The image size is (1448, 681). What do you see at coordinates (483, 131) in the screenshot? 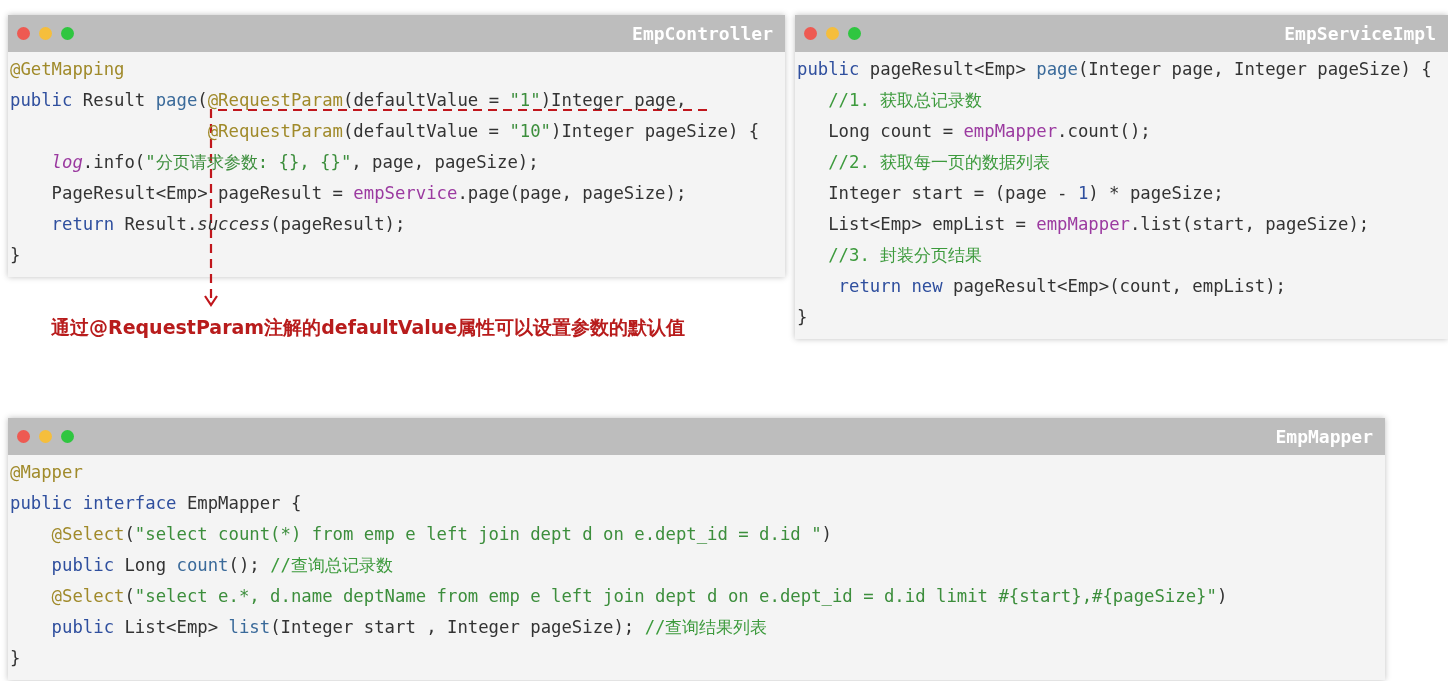
I see `code-line: @RequestParam(defaultValue = "10")Integer pageSize) {` at bounding box center [483, 131].